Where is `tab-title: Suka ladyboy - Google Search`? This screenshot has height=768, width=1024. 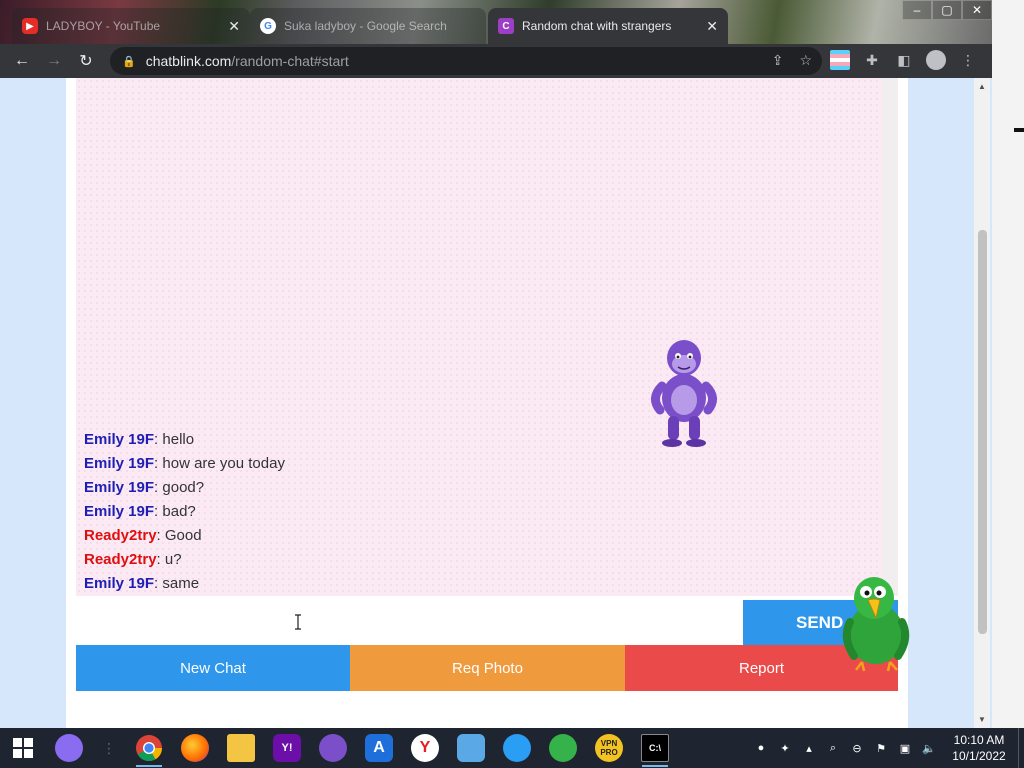 tab-title: Suka ladyboy - Google Search is located at coordinates (365, 26).